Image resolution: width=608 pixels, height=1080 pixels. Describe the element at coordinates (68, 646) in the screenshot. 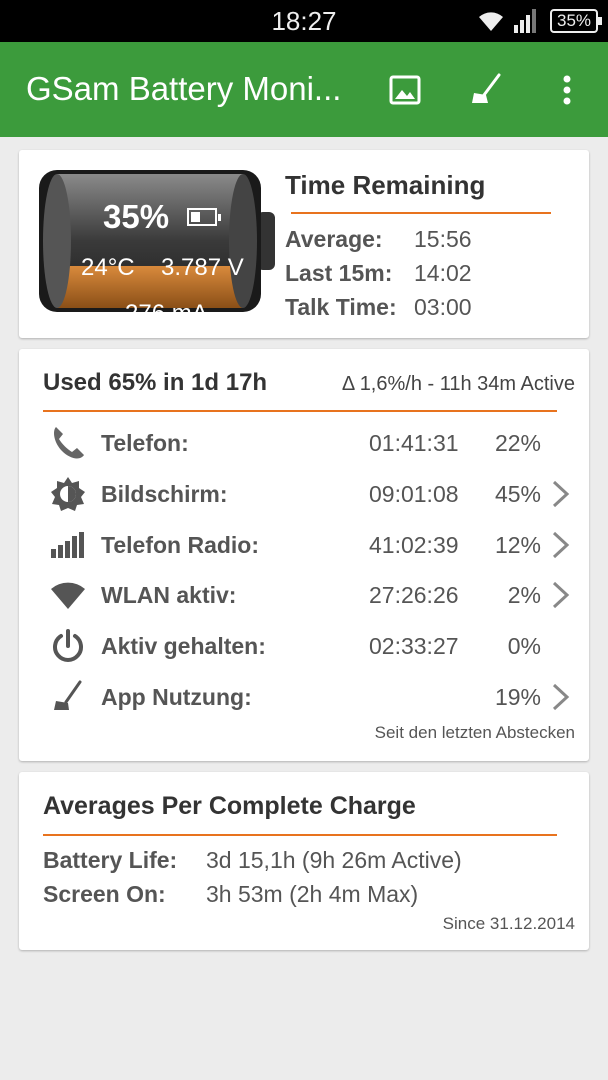

I see `power-icon` at that location.